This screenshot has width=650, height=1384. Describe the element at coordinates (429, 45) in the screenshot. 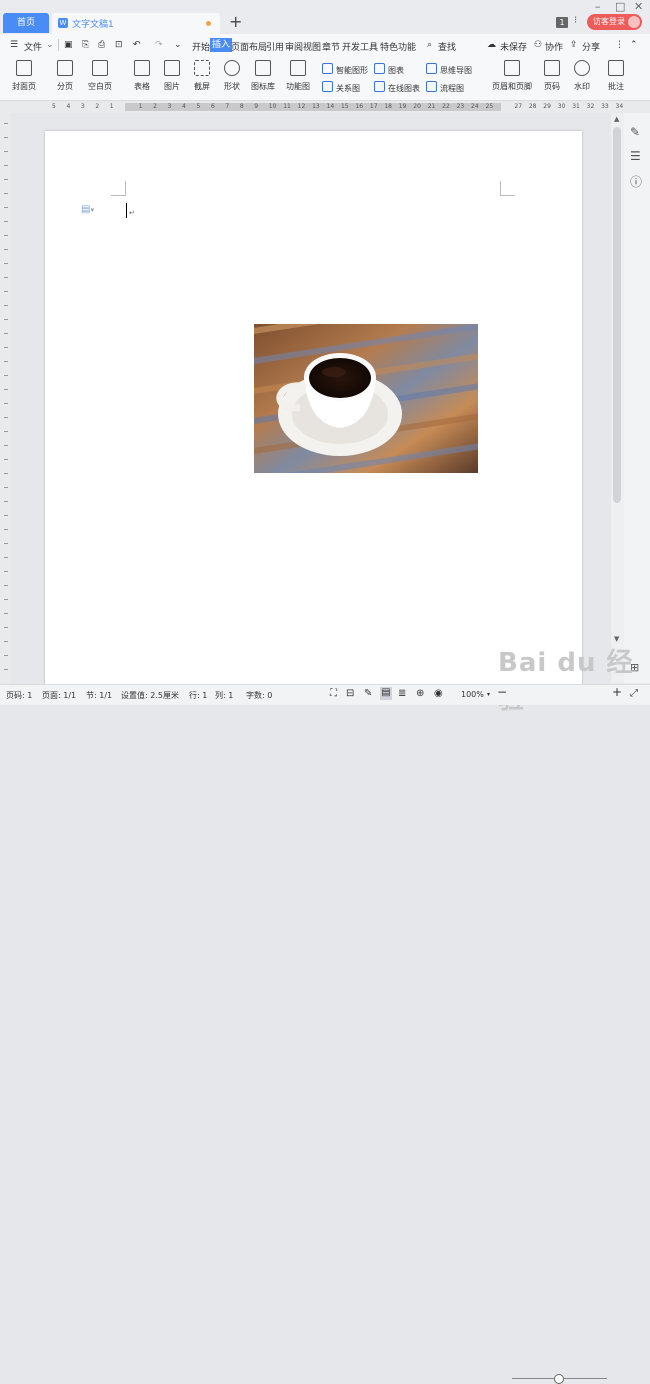

I see `search-icon: ⌕` at that location.